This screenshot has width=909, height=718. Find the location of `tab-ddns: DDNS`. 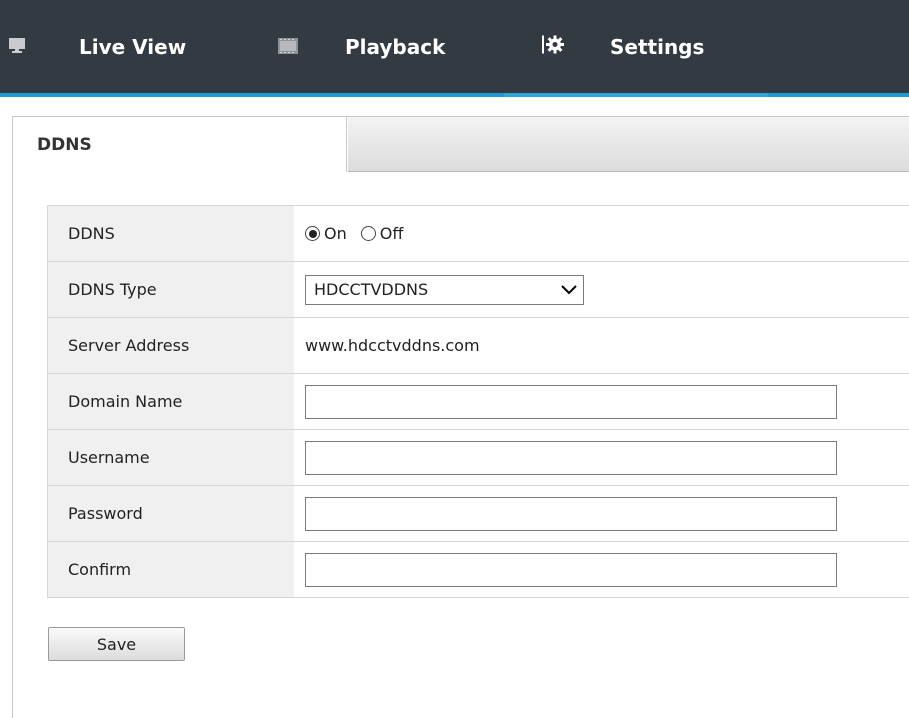

tab-ddns: DDNS is located at coordinates (180, 144).